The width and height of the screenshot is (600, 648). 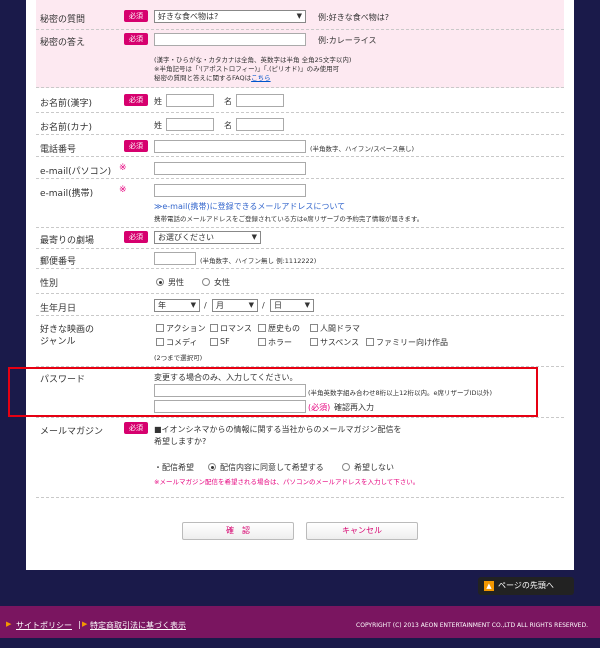 What do you see at coordinates (260, 100) in the screenshot?
I see `name-kanji-mei-input` at bounding box center [260, 100].